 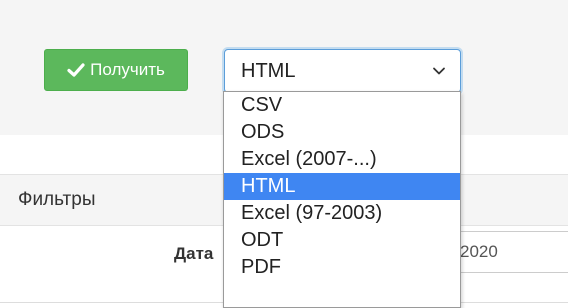 What do you see at coordinates (439, 71) in the screenshot?
I see `chevron-down-icon` at bounding box center [439, 71].